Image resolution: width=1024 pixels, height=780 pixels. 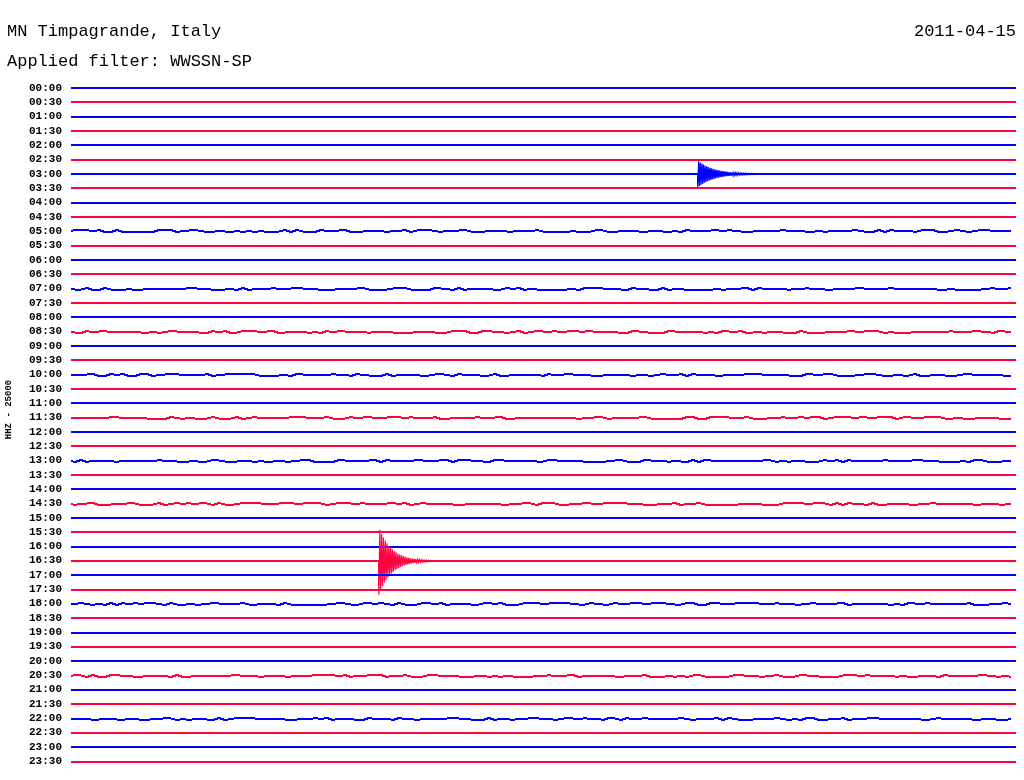 What do you see at coordinates (45, 117) in the screenshot?
I see `time-label: 01:00` at bounding box center [45, 117].